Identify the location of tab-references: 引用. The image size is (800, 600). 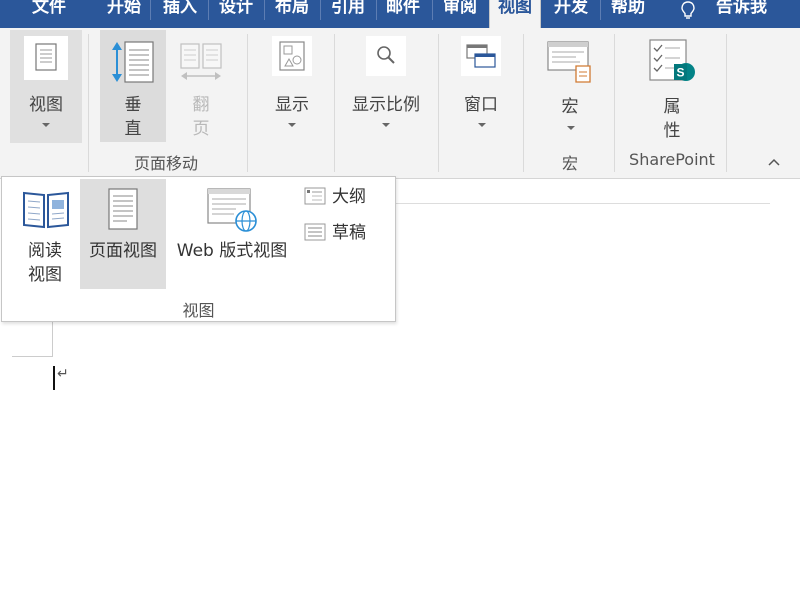
(348, 10).